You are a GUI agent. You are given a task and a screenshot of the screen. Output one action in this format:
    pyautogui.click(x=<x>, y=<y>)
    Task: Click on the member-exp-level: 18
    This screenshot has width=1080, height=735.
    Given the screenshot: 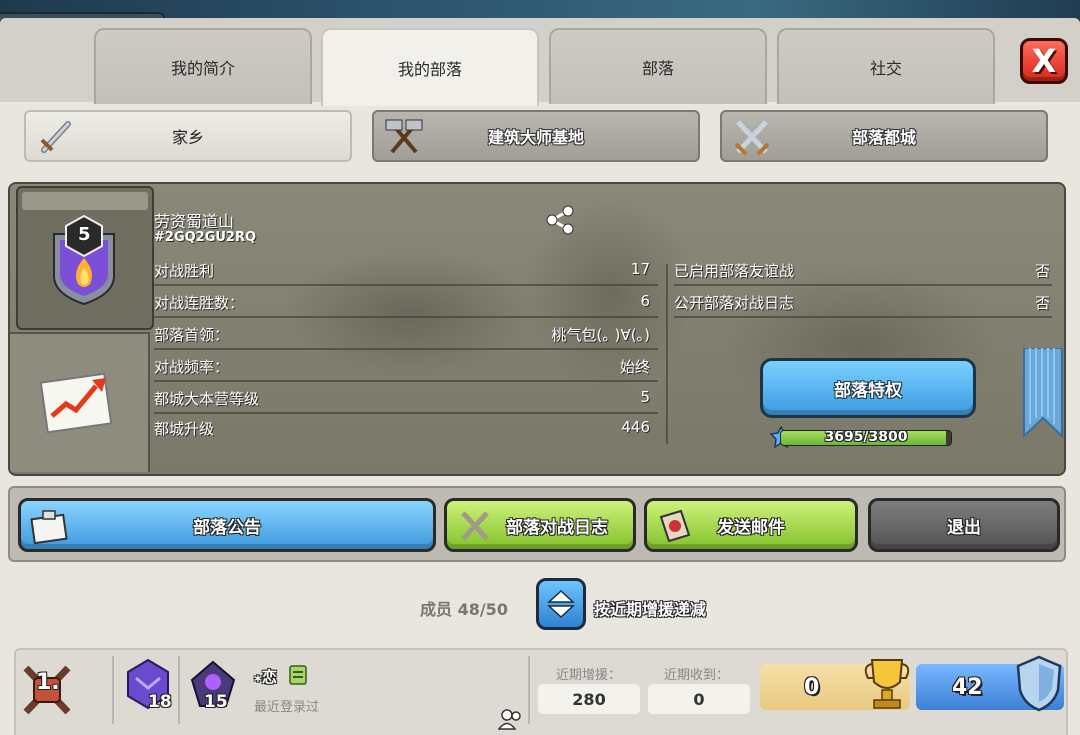 What is the action you would take?
    pyautogui.click(x=160, y=702)
    